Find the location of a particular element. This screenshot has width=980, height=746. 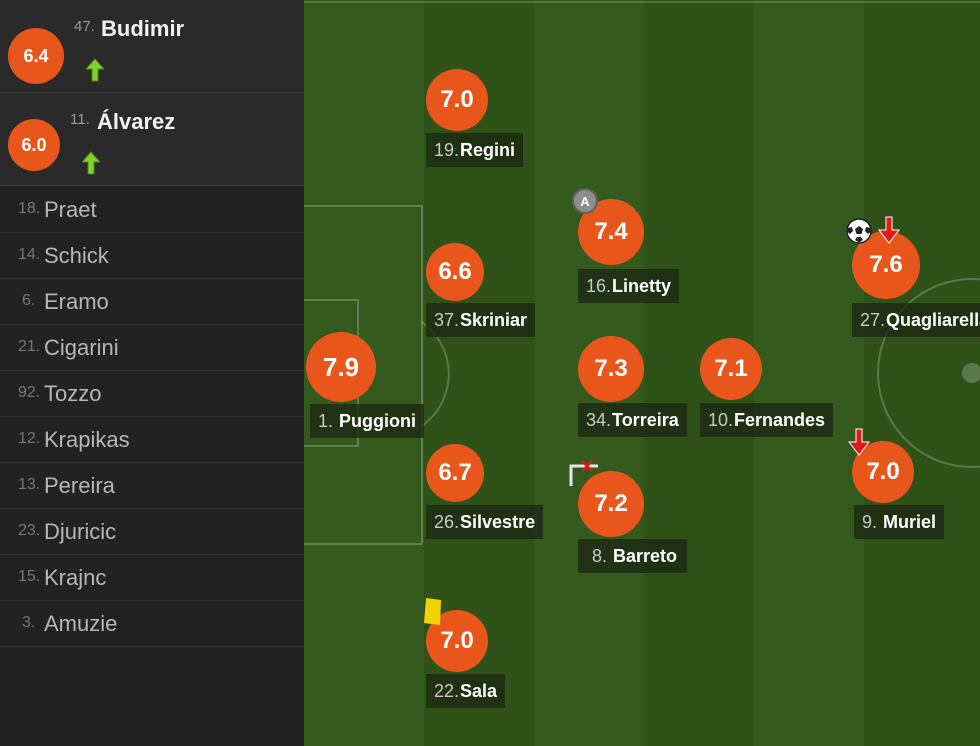

player-name: Cigarini is located at coordinates (81, 347).